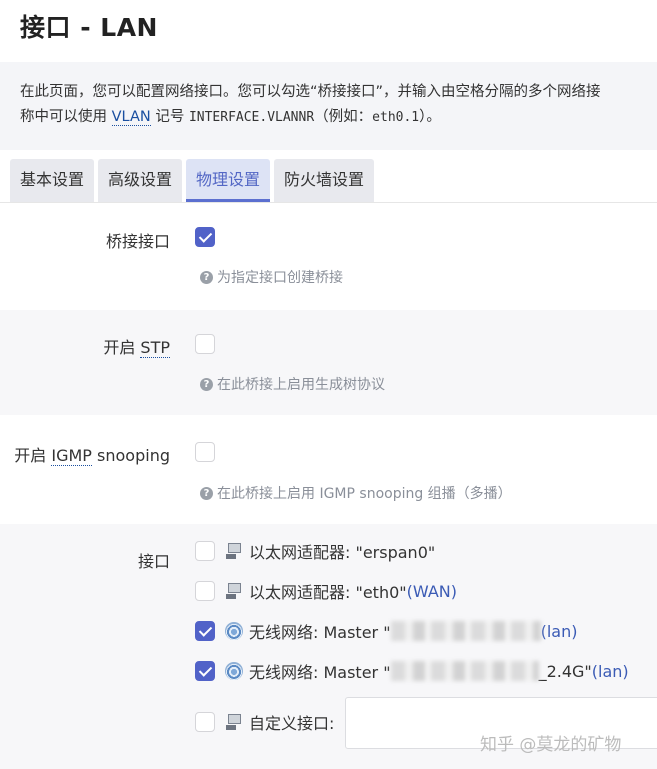 The width and height of the screenshot is (657, 769). I want to click on igmp-label: 开启 IGMP snooping, so click(92, 456).